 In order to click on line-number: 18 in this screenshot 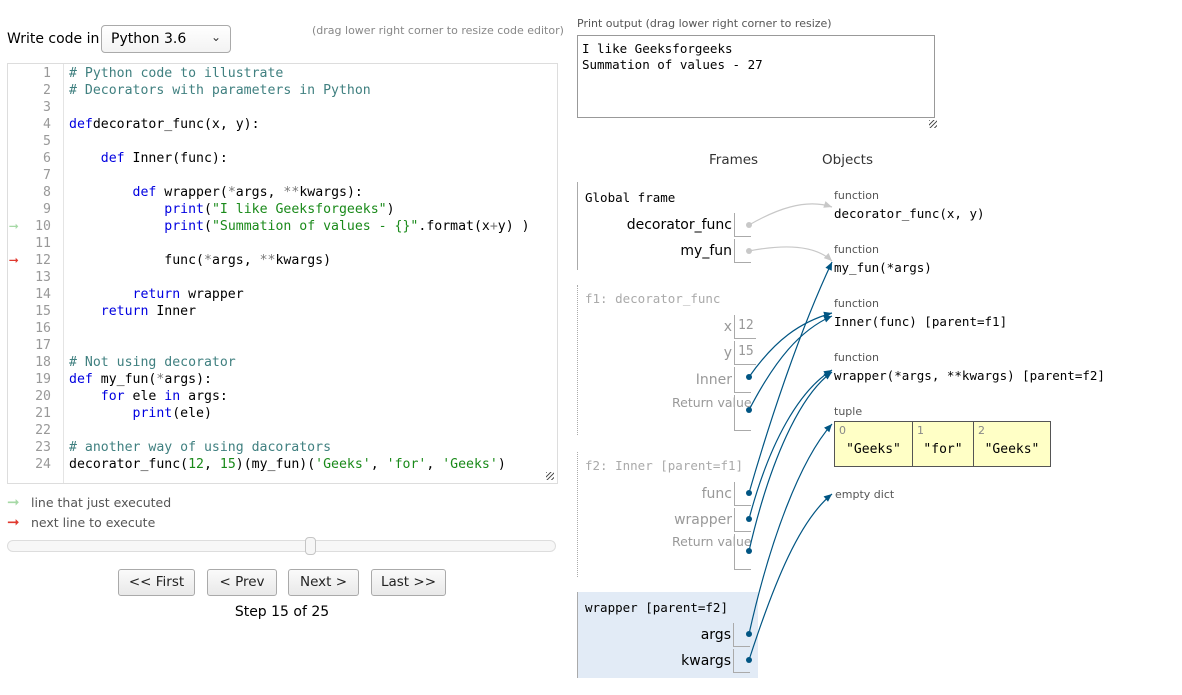, I will do `click(29, 362)`.